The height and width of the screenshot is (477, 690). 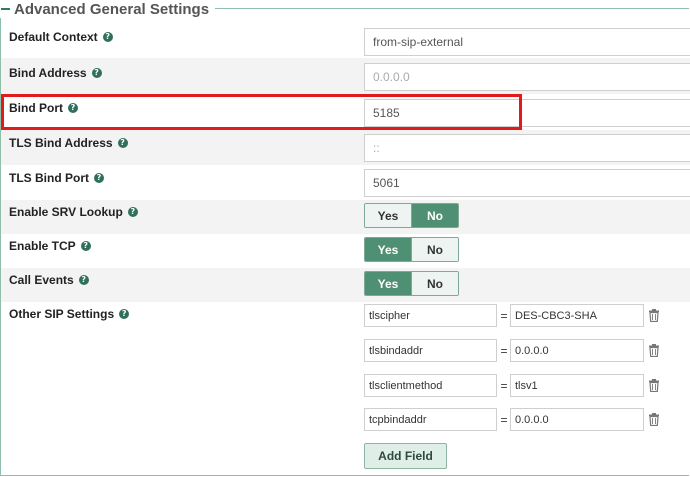 I want to click on bind-port-input: 5185, so click(x=527, y=113).